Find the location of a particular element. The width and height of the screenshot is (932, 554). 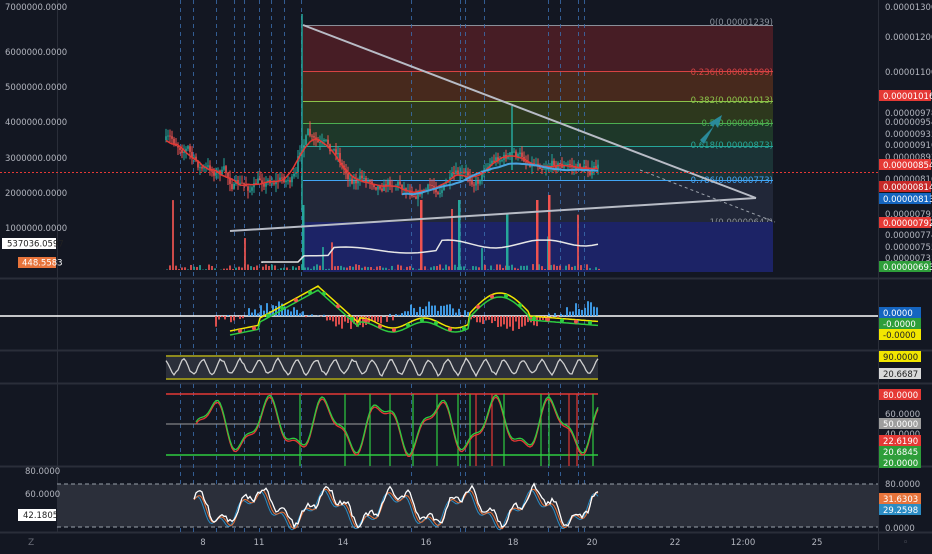

indicator-badge-label: 31.6303 is located at coordinates (900, 500).